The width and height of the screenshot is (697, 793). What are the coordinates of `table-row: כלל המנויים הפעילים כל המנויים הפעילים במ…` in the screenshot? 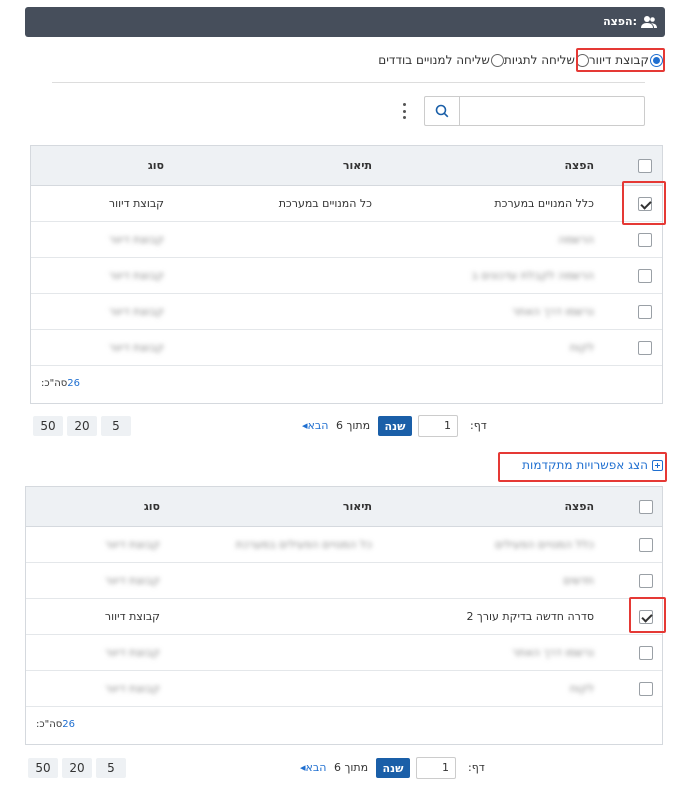 It's located at (344, 545).